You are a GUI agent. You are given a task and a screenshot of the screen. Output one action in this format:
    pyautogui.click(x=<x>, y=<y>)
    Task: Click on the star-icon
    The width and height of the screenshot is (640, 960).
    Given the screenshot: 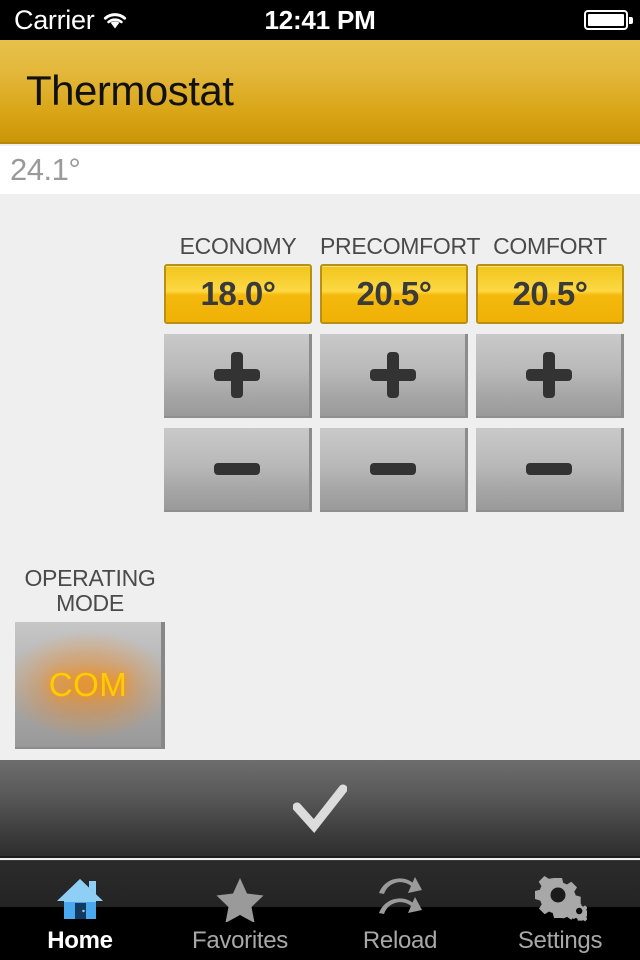 What is the action you would take?
    pyautogui.click(x=240, y=899)
    